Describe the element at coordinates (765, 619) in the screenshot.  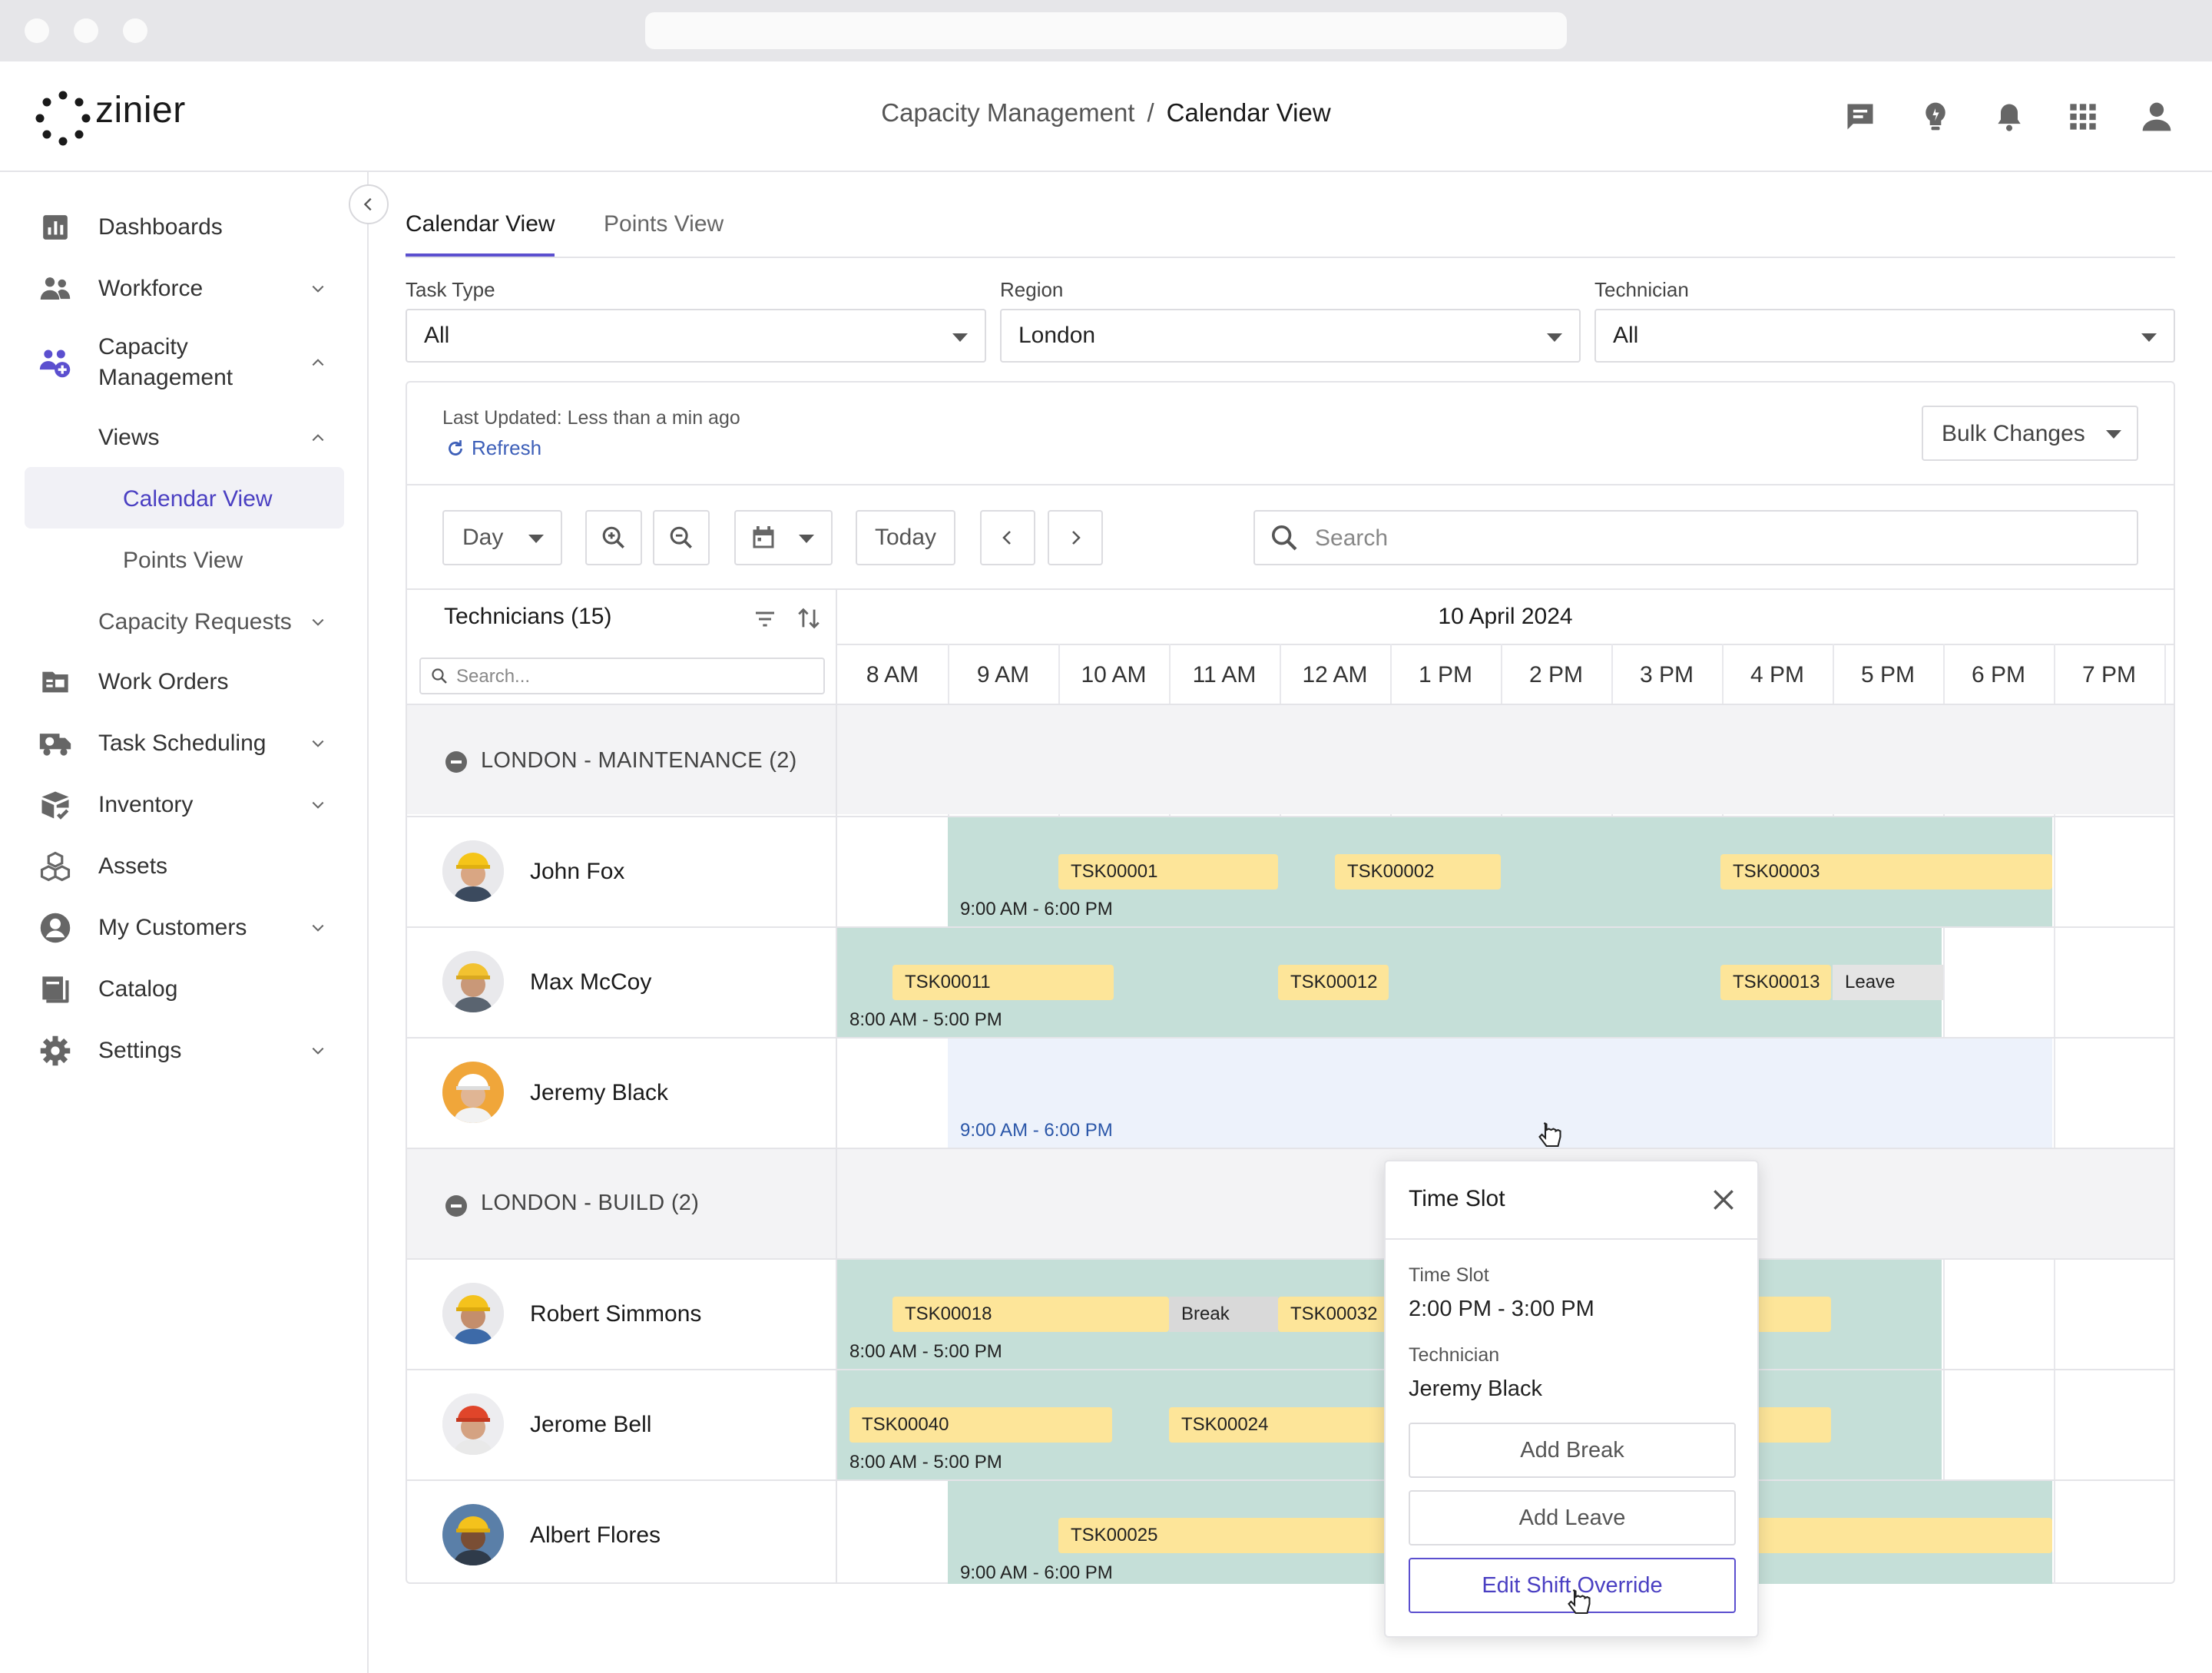
I see `filter-icon` at that location.